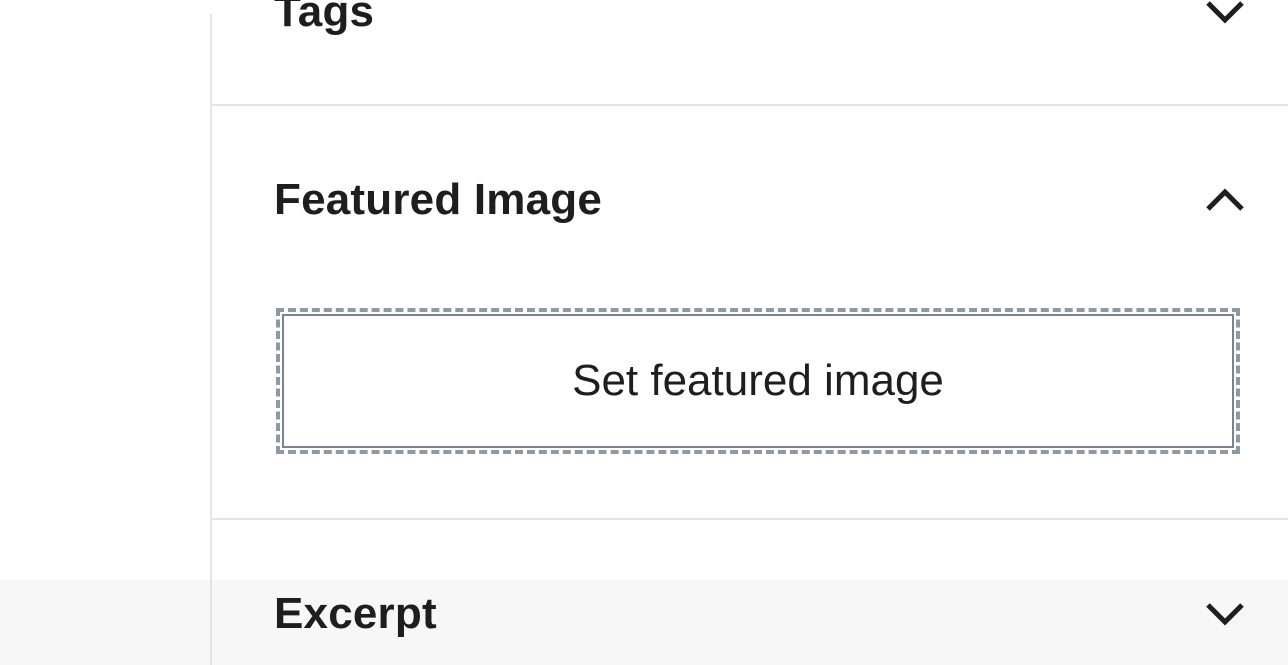 This screenshot has width=1288, height=665. I want to click on featured-image-panel-toggle: Featured Image, so click(750, 200).